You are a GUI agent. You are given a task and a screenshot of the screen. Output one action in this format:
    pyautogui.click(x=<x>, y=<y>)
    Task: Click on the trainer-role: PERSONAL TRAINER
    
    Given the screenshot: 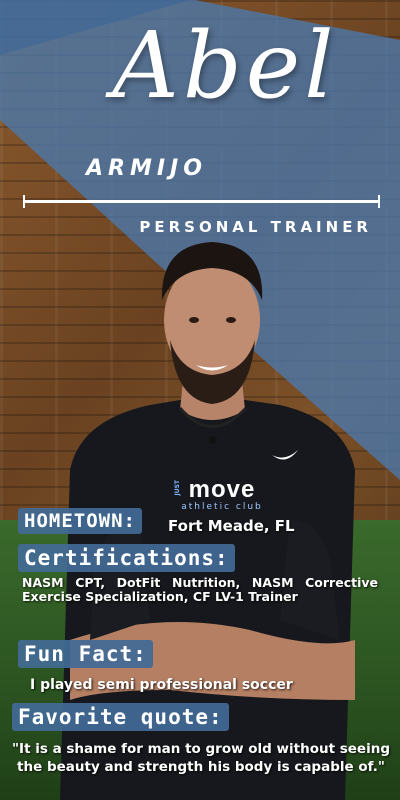 What is the action you would take?
    pyautogui.click(x=255, y=227)
    